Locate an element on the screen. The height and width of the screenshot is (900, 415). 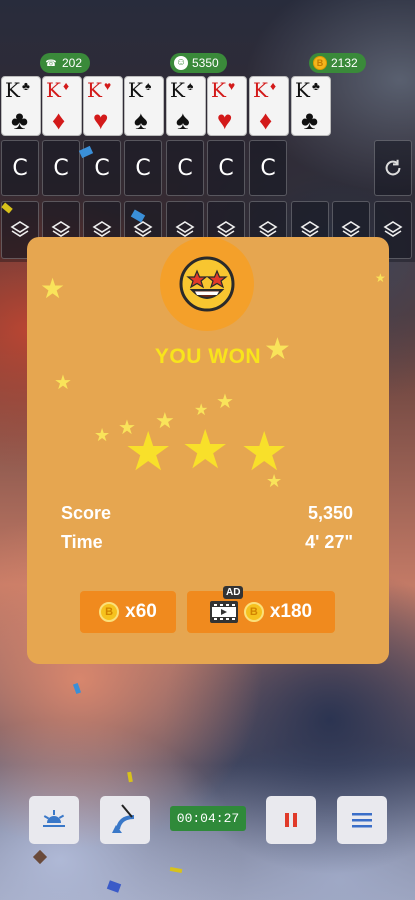
time-label: Time is located at coordinates (82, 542).